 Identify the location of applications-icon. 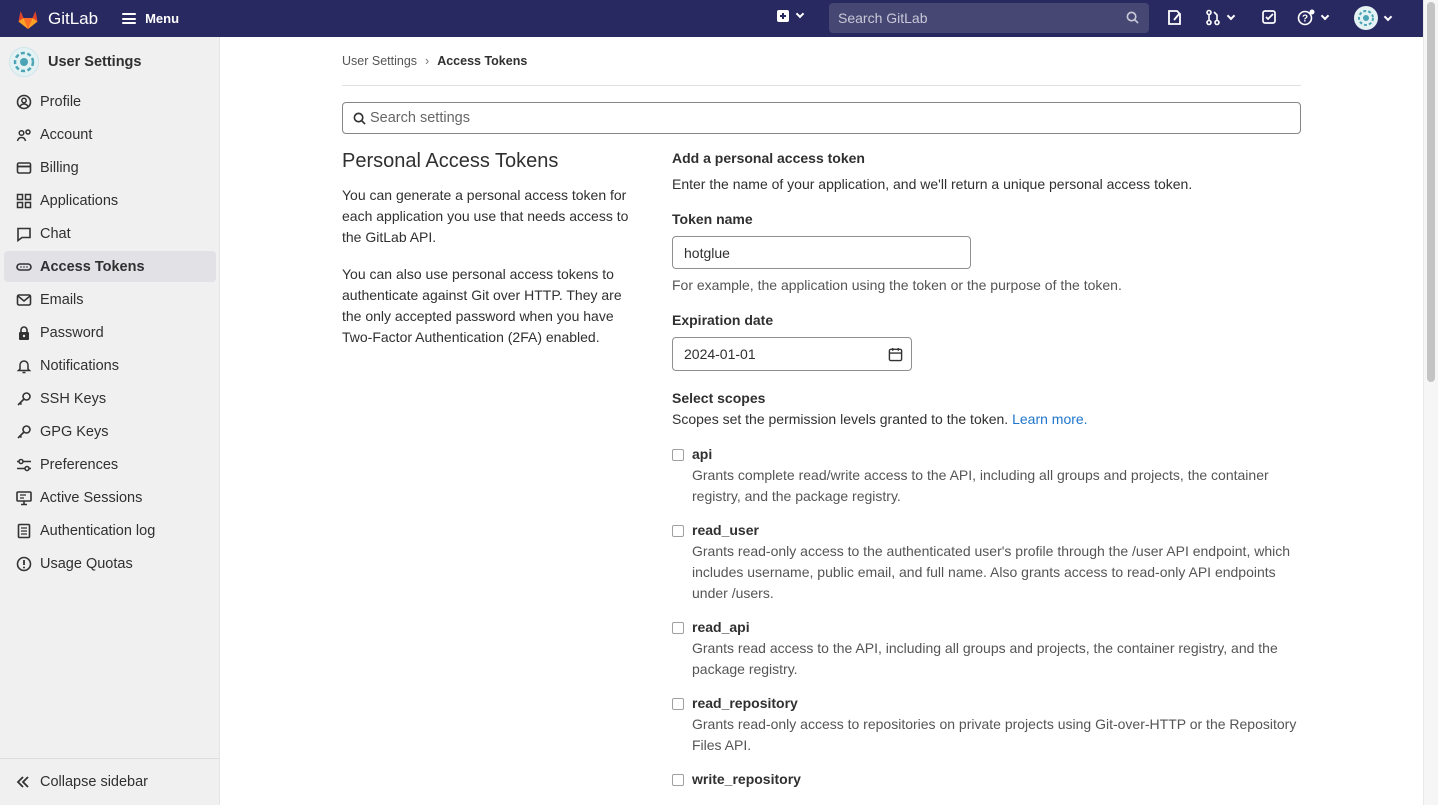
(24, 201).